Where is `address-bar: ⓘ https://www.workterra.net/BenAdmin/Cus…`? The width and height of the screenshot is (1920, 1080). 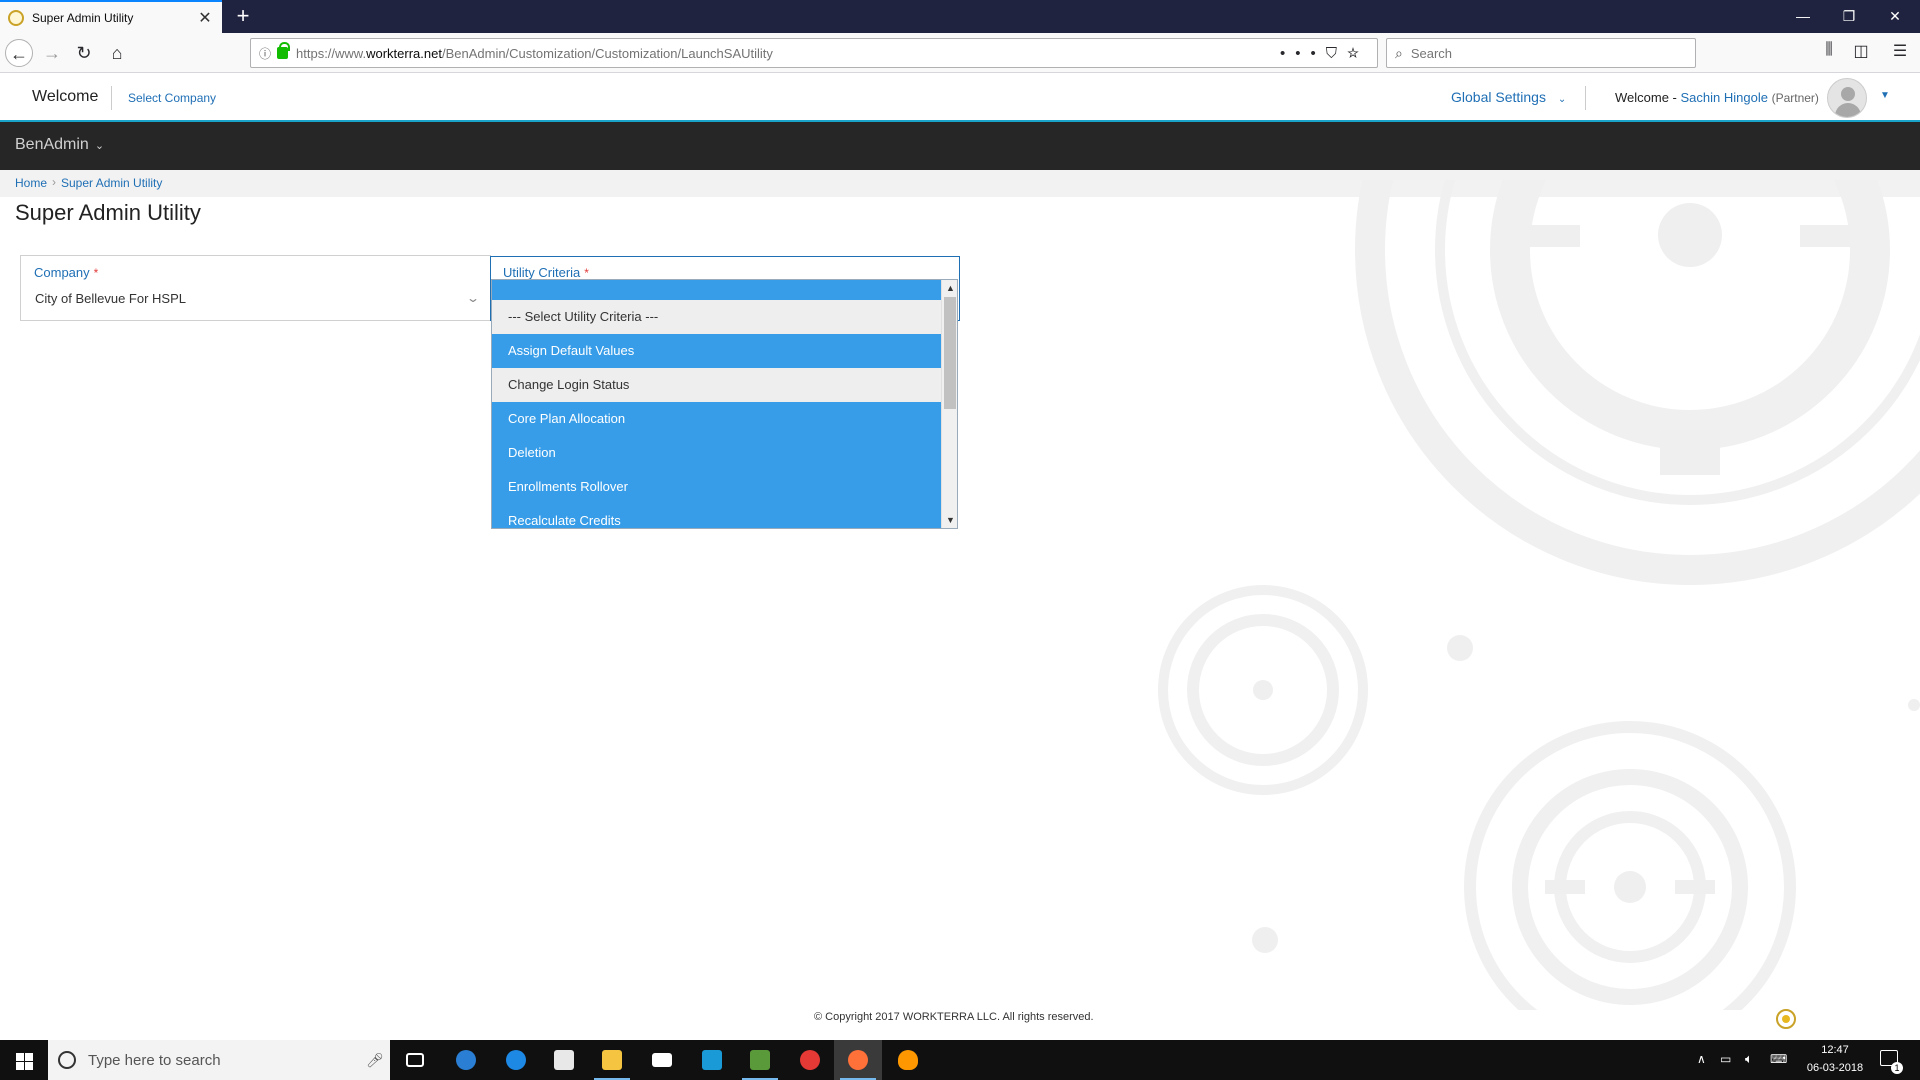
address-bar: ⓘ https://www.workterra.net/BenAdmin/Cus… is located at coordinates (814, 53).